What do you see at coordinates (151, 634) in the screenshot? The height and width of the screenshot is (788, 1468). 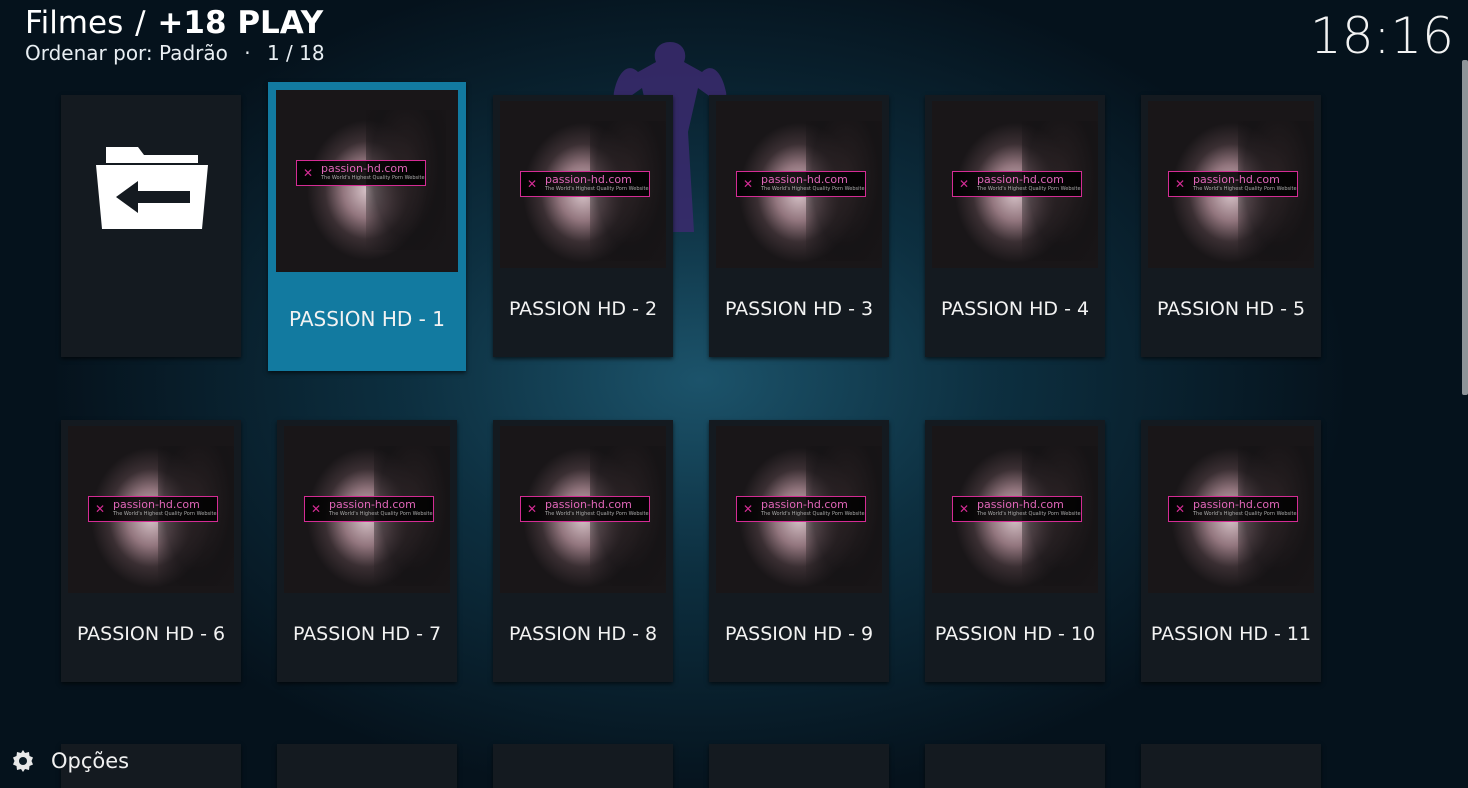 I see `tile-label: PASSION HD - 6` at bounding box center [151, 634].